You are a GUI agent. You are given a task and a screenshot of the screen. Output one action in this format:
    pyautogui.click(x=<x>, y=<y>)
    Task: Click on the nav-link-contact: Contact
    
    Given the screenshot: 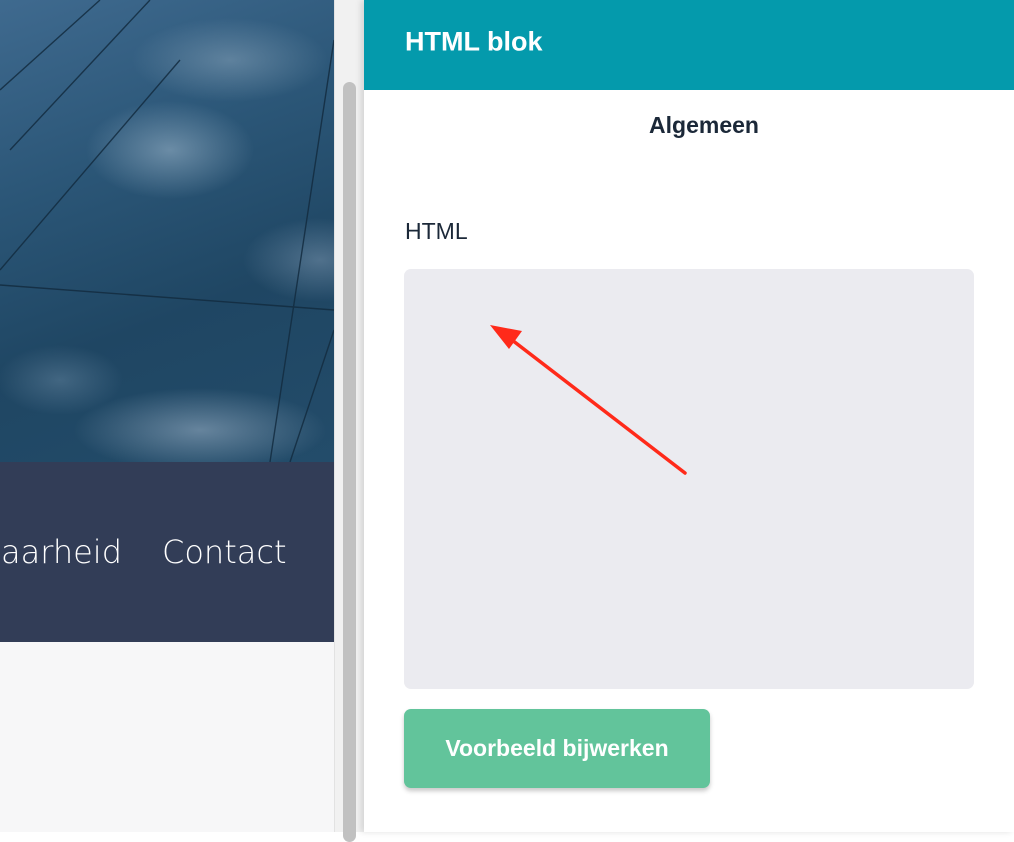 What is the action you would take?
    pyautogui.click(x=224, y=552)
    